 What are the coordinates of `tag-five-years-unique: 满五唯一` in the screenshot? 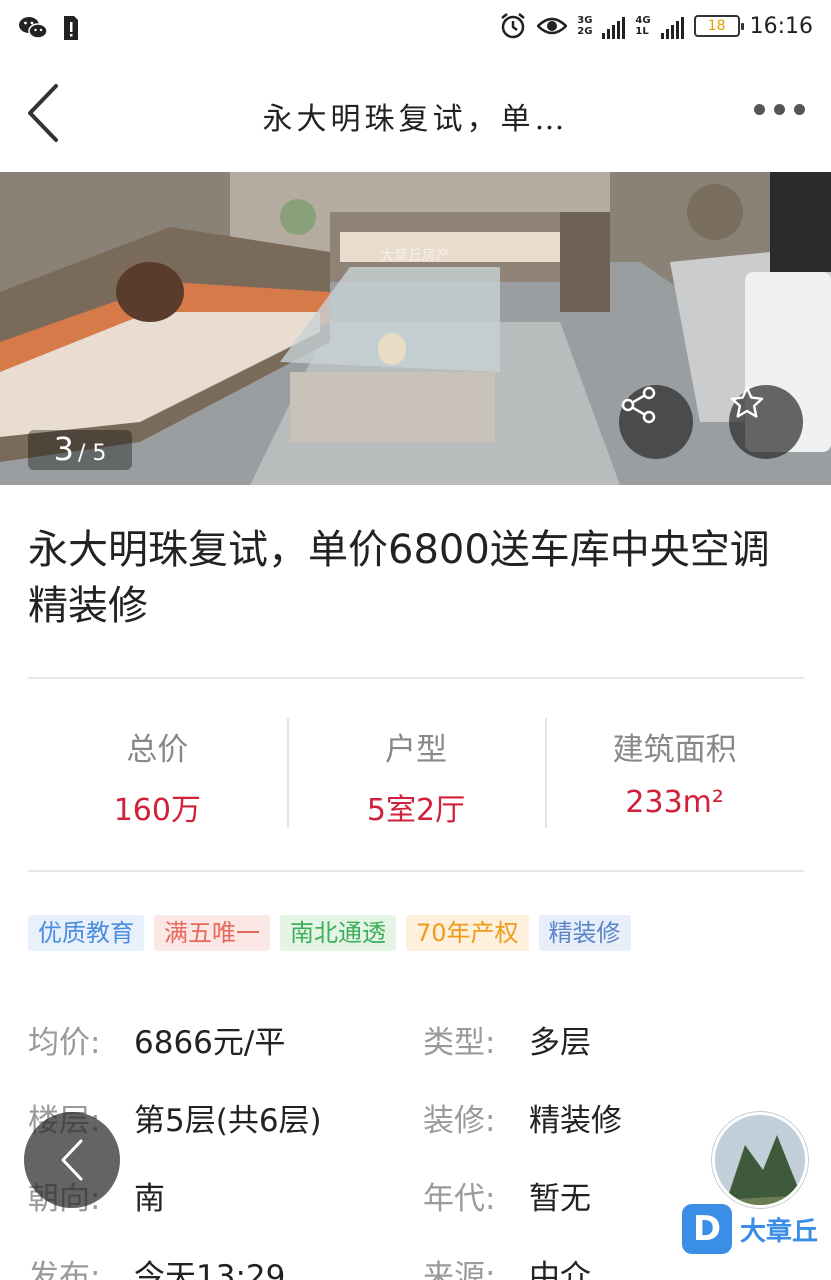 It's located at (212, 933).